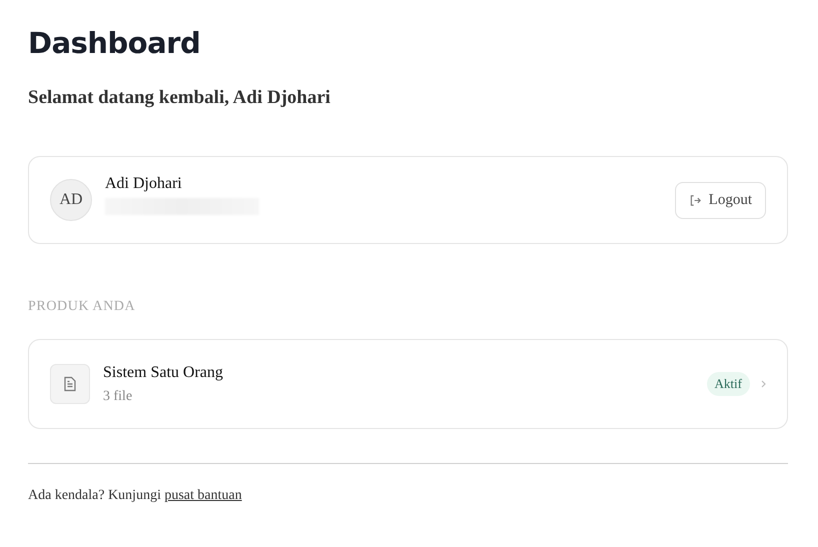 This screenshot has width=818, height=547. What do you see at coordinates (720, 200) in the screenshot?
I see `logout-button: Logout` at bounding box center [720, 200].